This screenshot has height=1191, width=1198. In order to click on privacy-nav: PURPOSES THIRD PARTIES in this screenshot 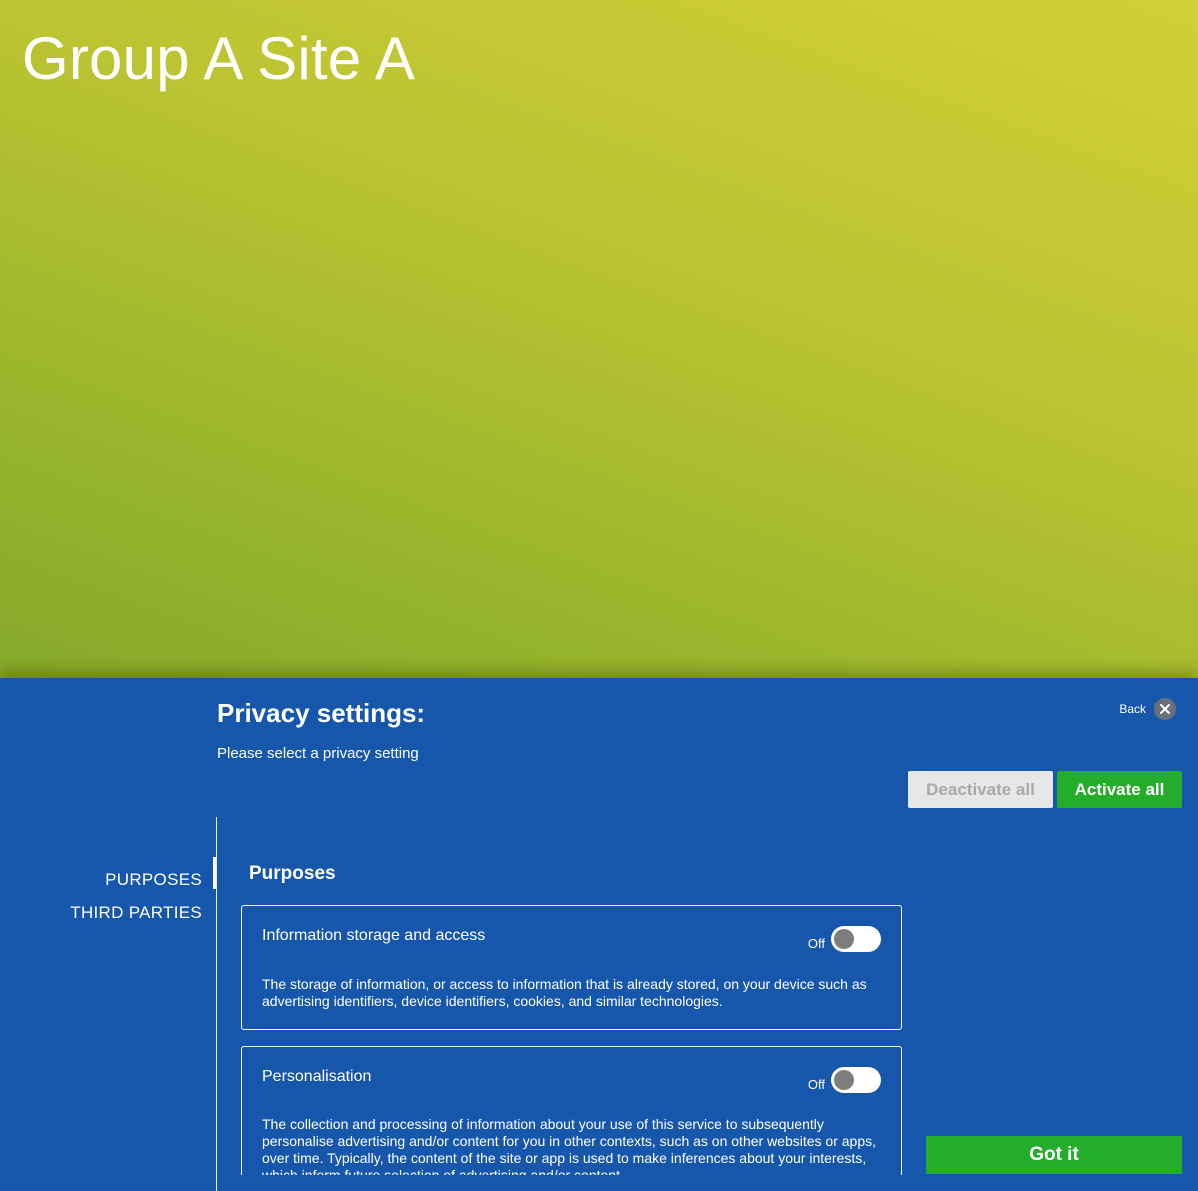, I will do `click(136, 896)`.